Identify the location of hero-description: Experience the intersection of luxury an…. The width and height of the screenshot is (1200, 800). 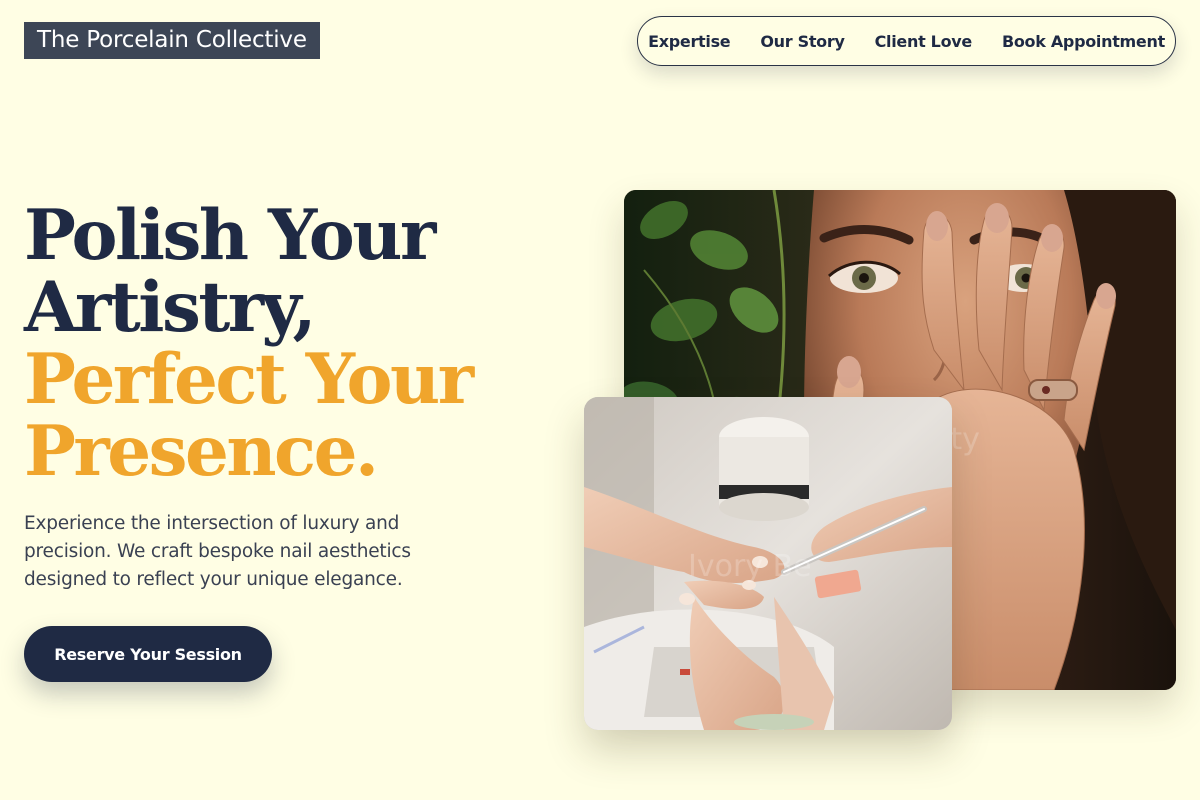
(217, 551).